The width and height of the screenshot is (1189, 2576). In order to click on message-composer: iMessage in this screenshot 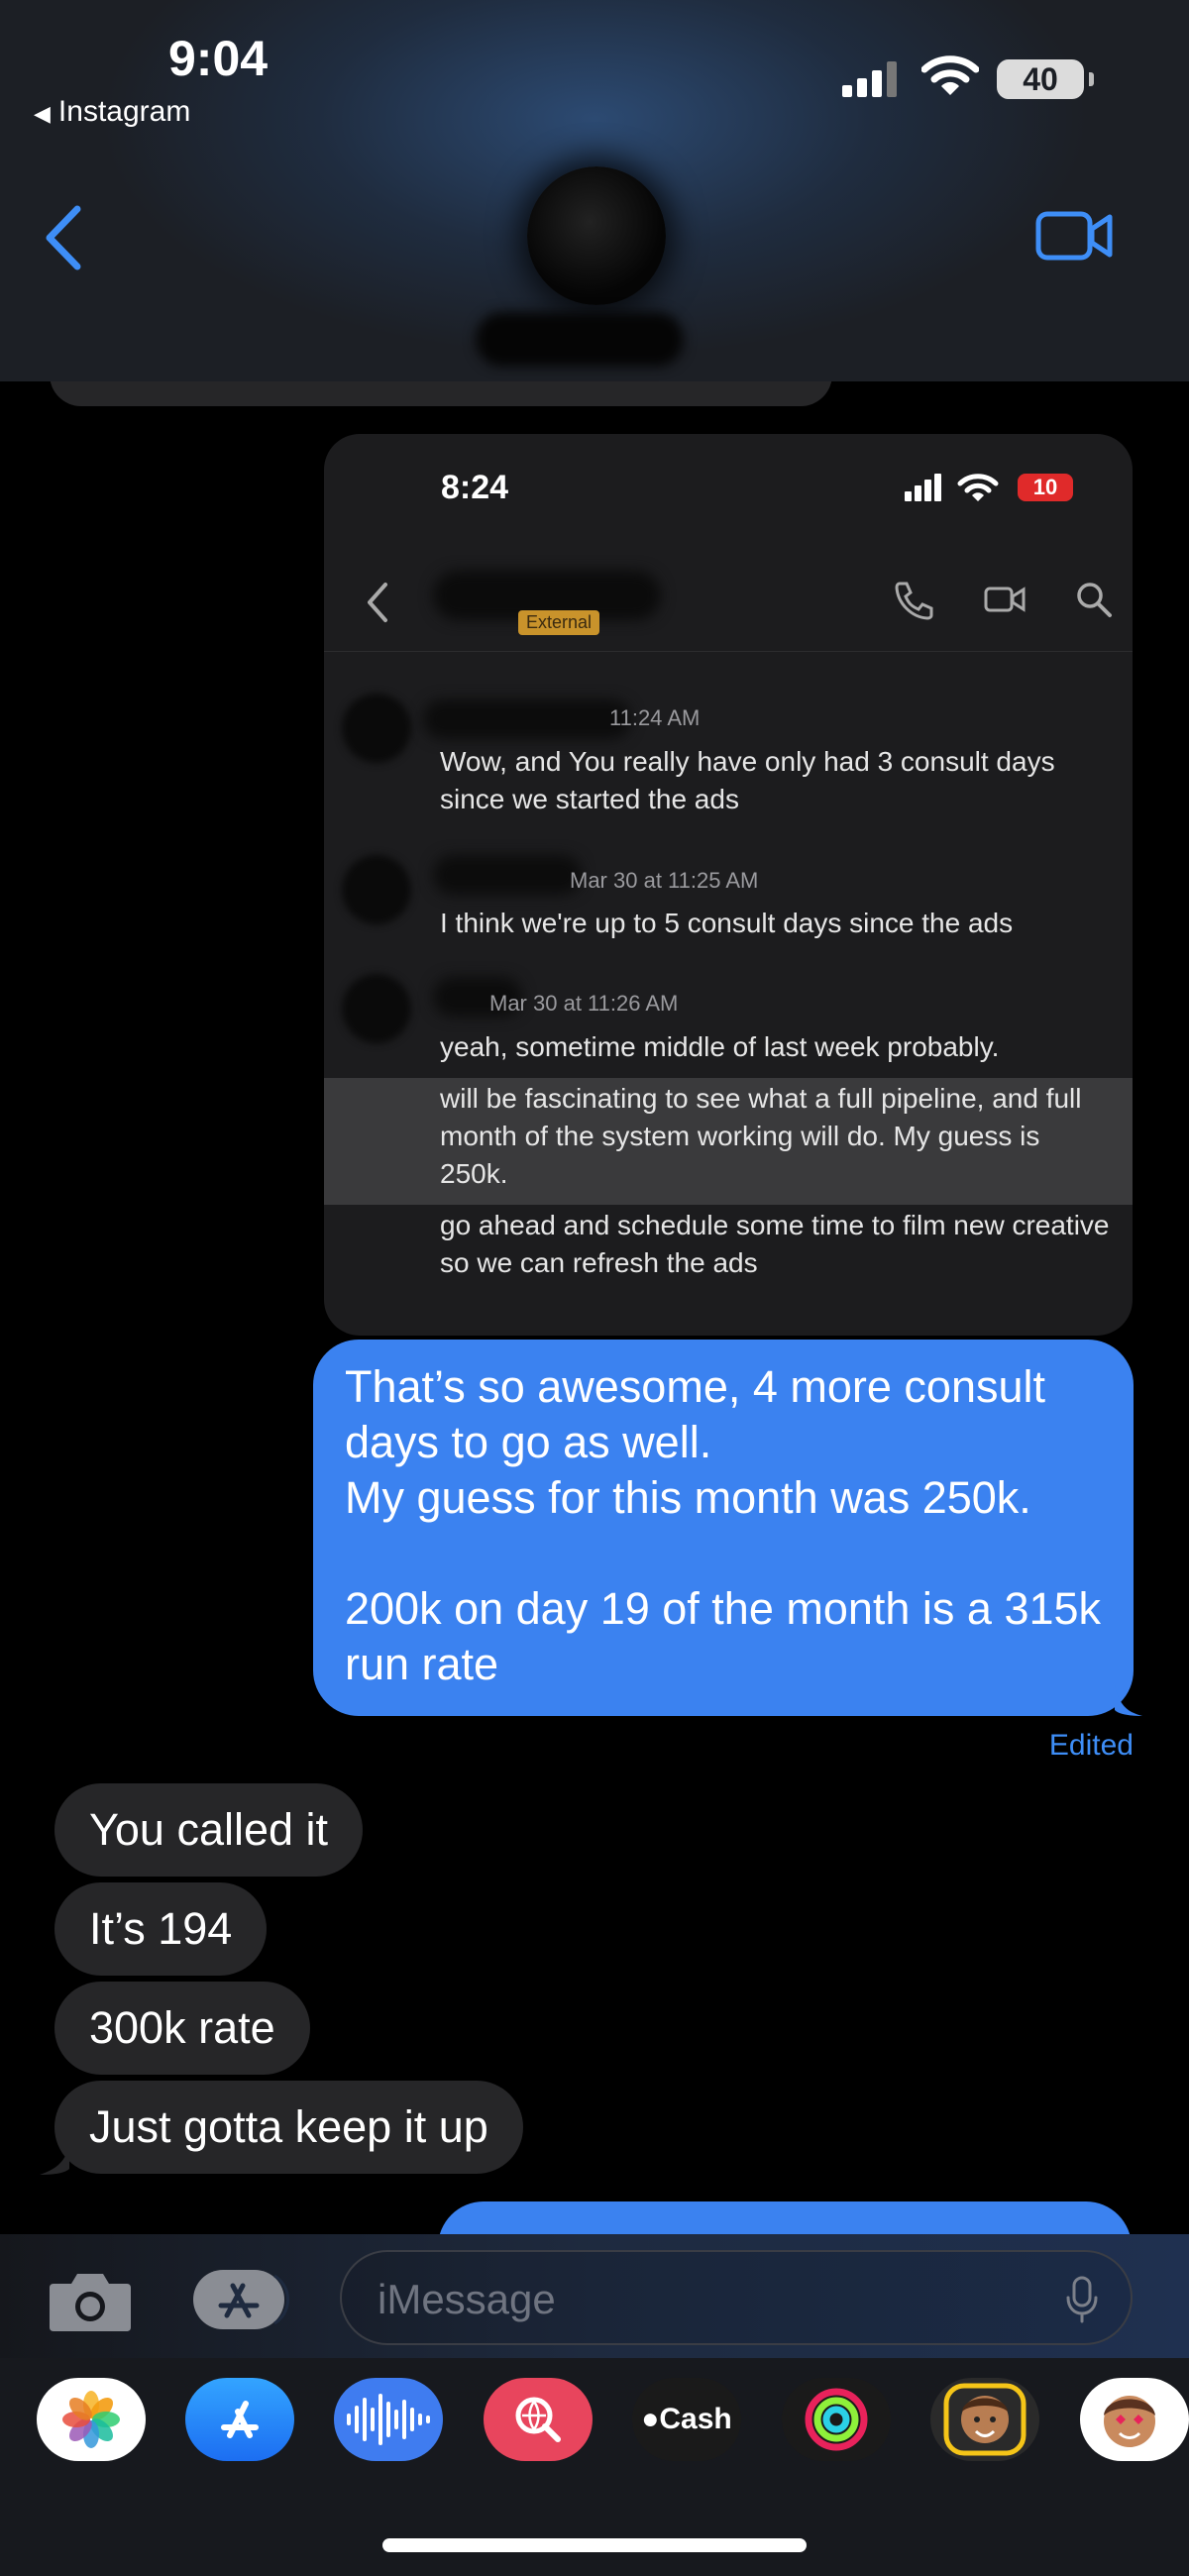, I will do `click(594, 2296)`.